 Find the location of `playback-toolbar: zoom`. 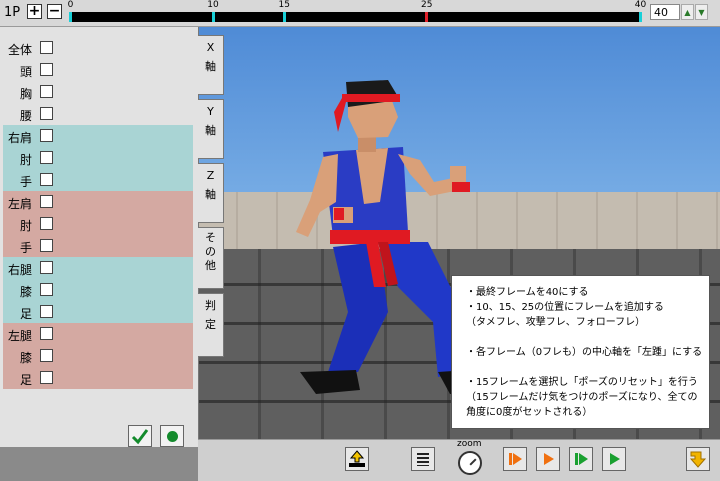

playback-toolbar: zoom is located at coordinates (459, 460).